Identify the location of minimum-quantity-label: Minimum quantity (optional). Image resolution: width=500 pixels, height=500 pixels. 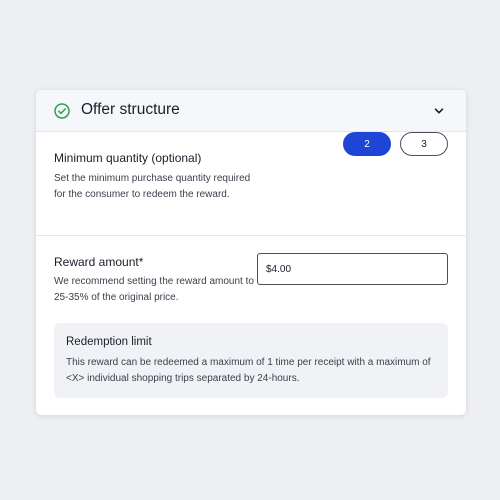
(128, 158).